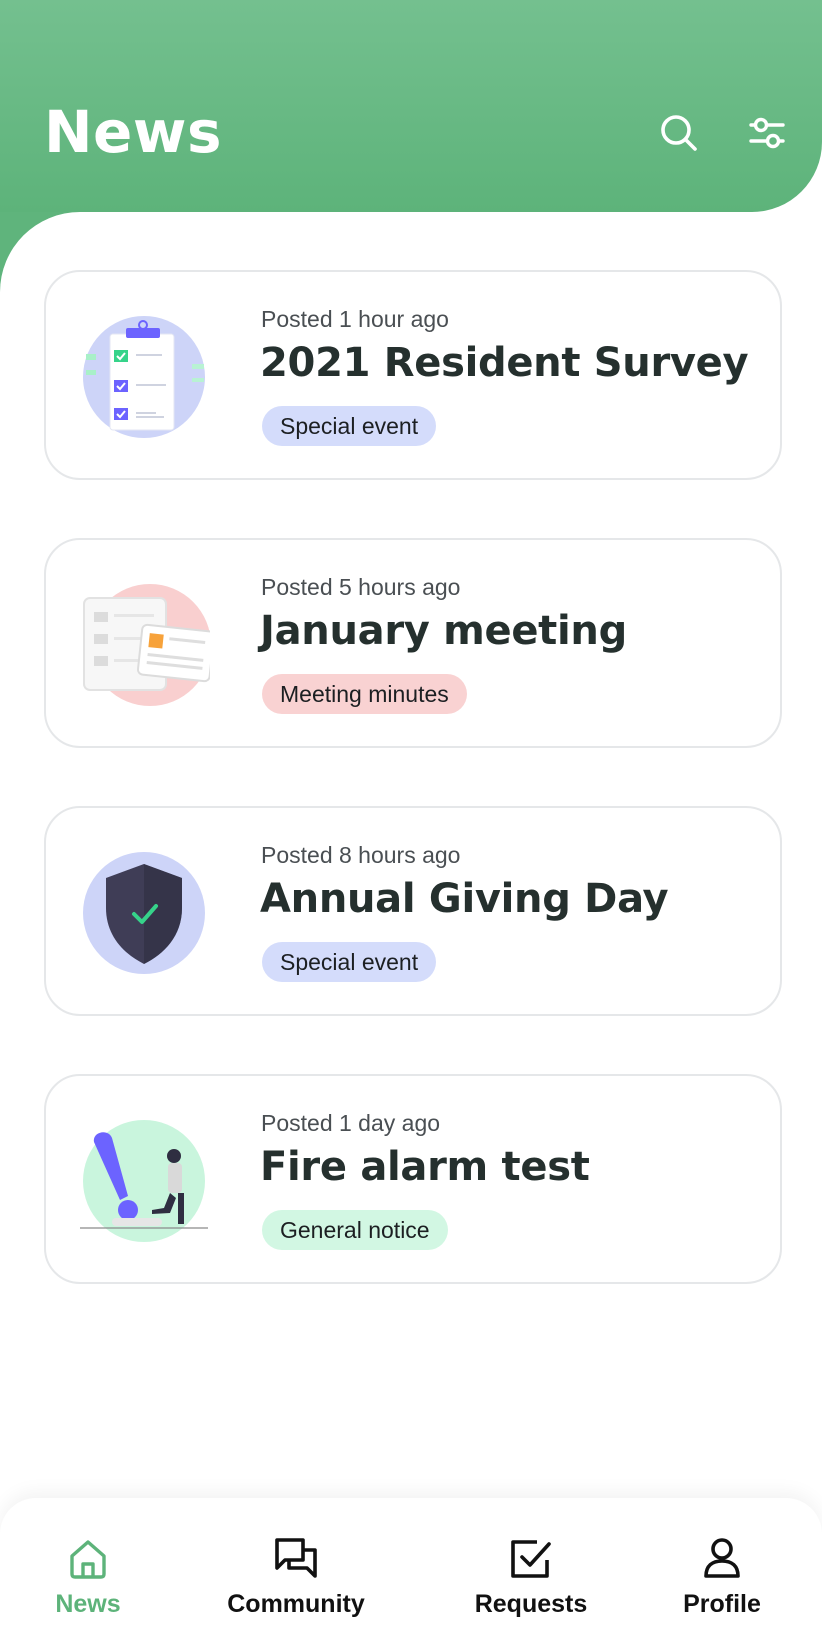 The height and width of the screenshot is (1646, 822). What do you see at coordinates (296, 1604) in the screenshot?
I see `nav-label: Community` at bounding box center [296, 1604].